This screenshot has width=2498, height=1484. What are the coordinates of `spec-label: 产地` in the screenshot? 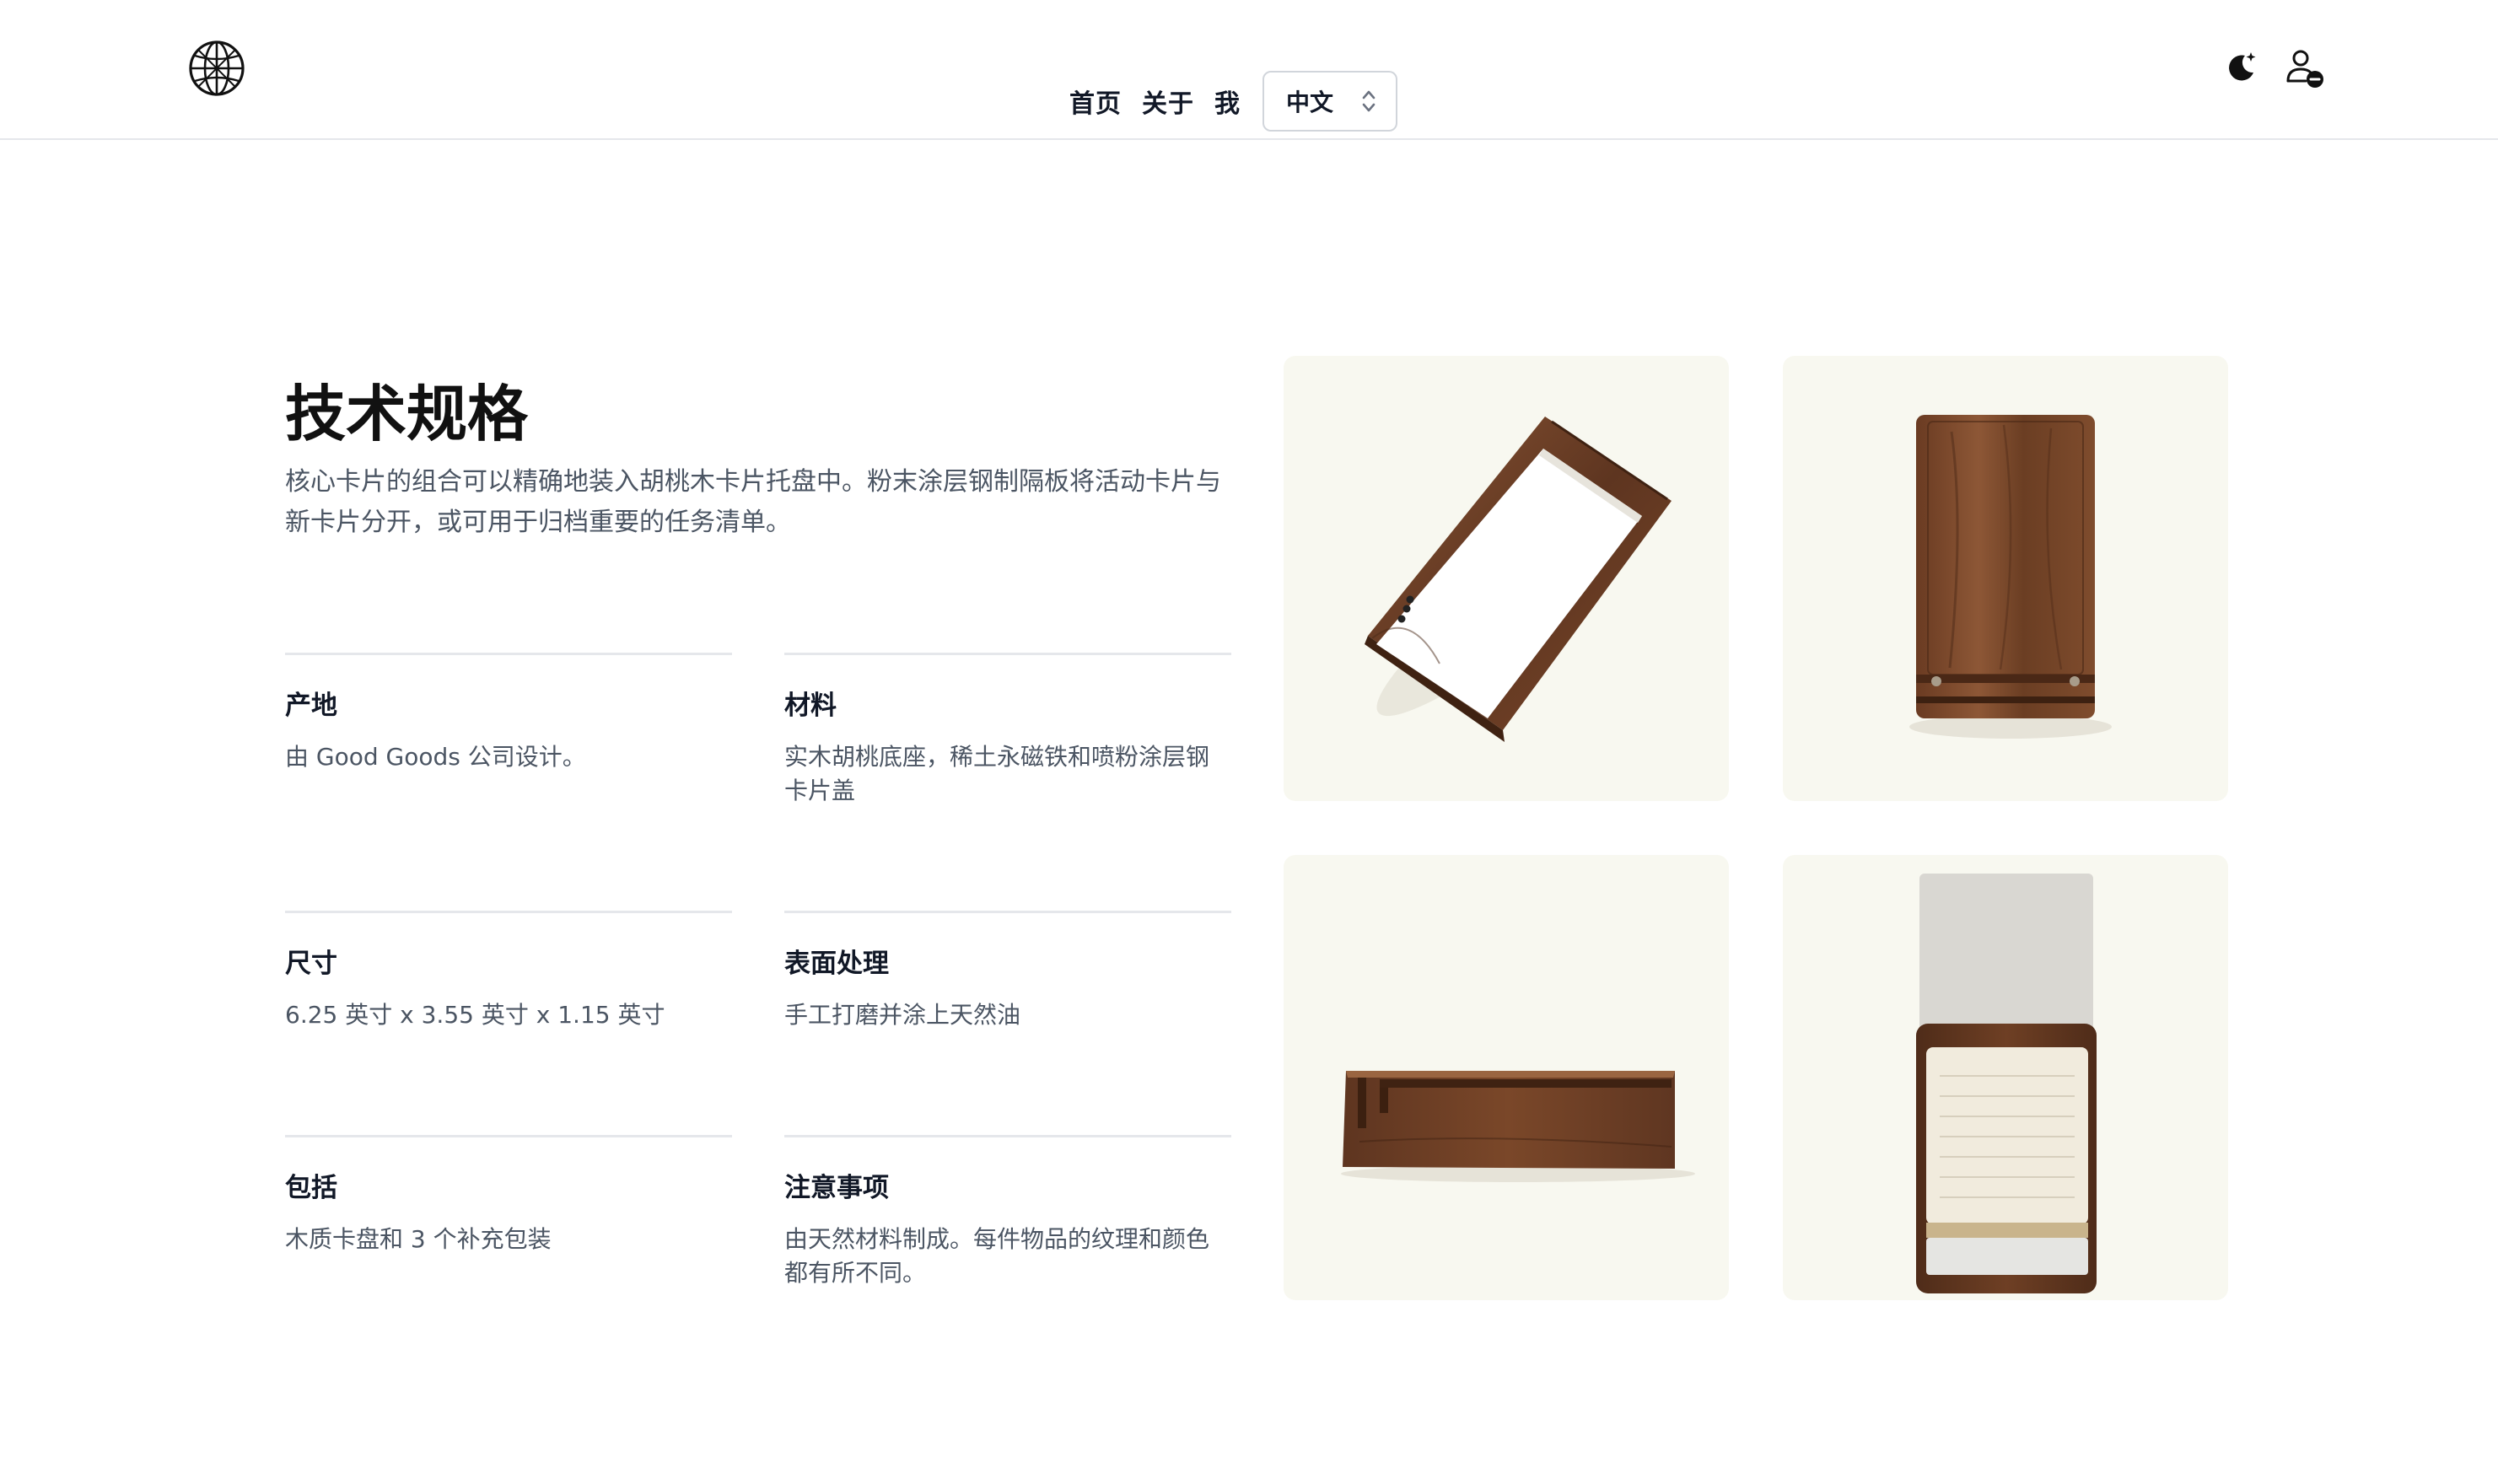 It's located at (311, 706).